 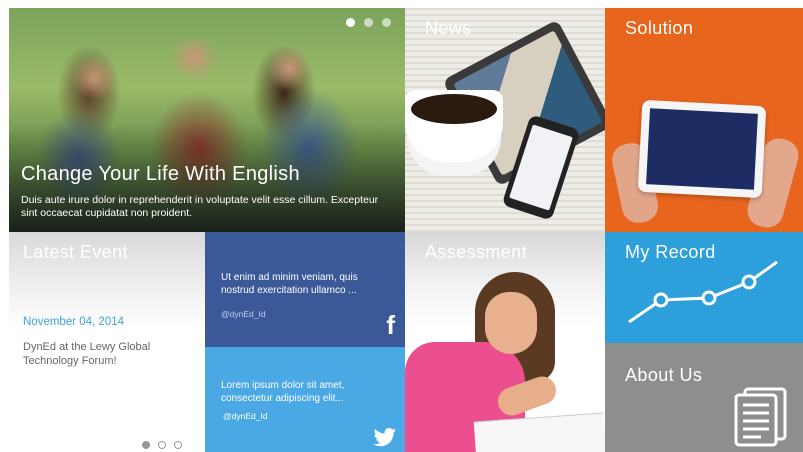 What do you see at coordinates (704, 287) in the screenshot?
I see `my-record-tile: My Record` at bounding box center [704, 287].